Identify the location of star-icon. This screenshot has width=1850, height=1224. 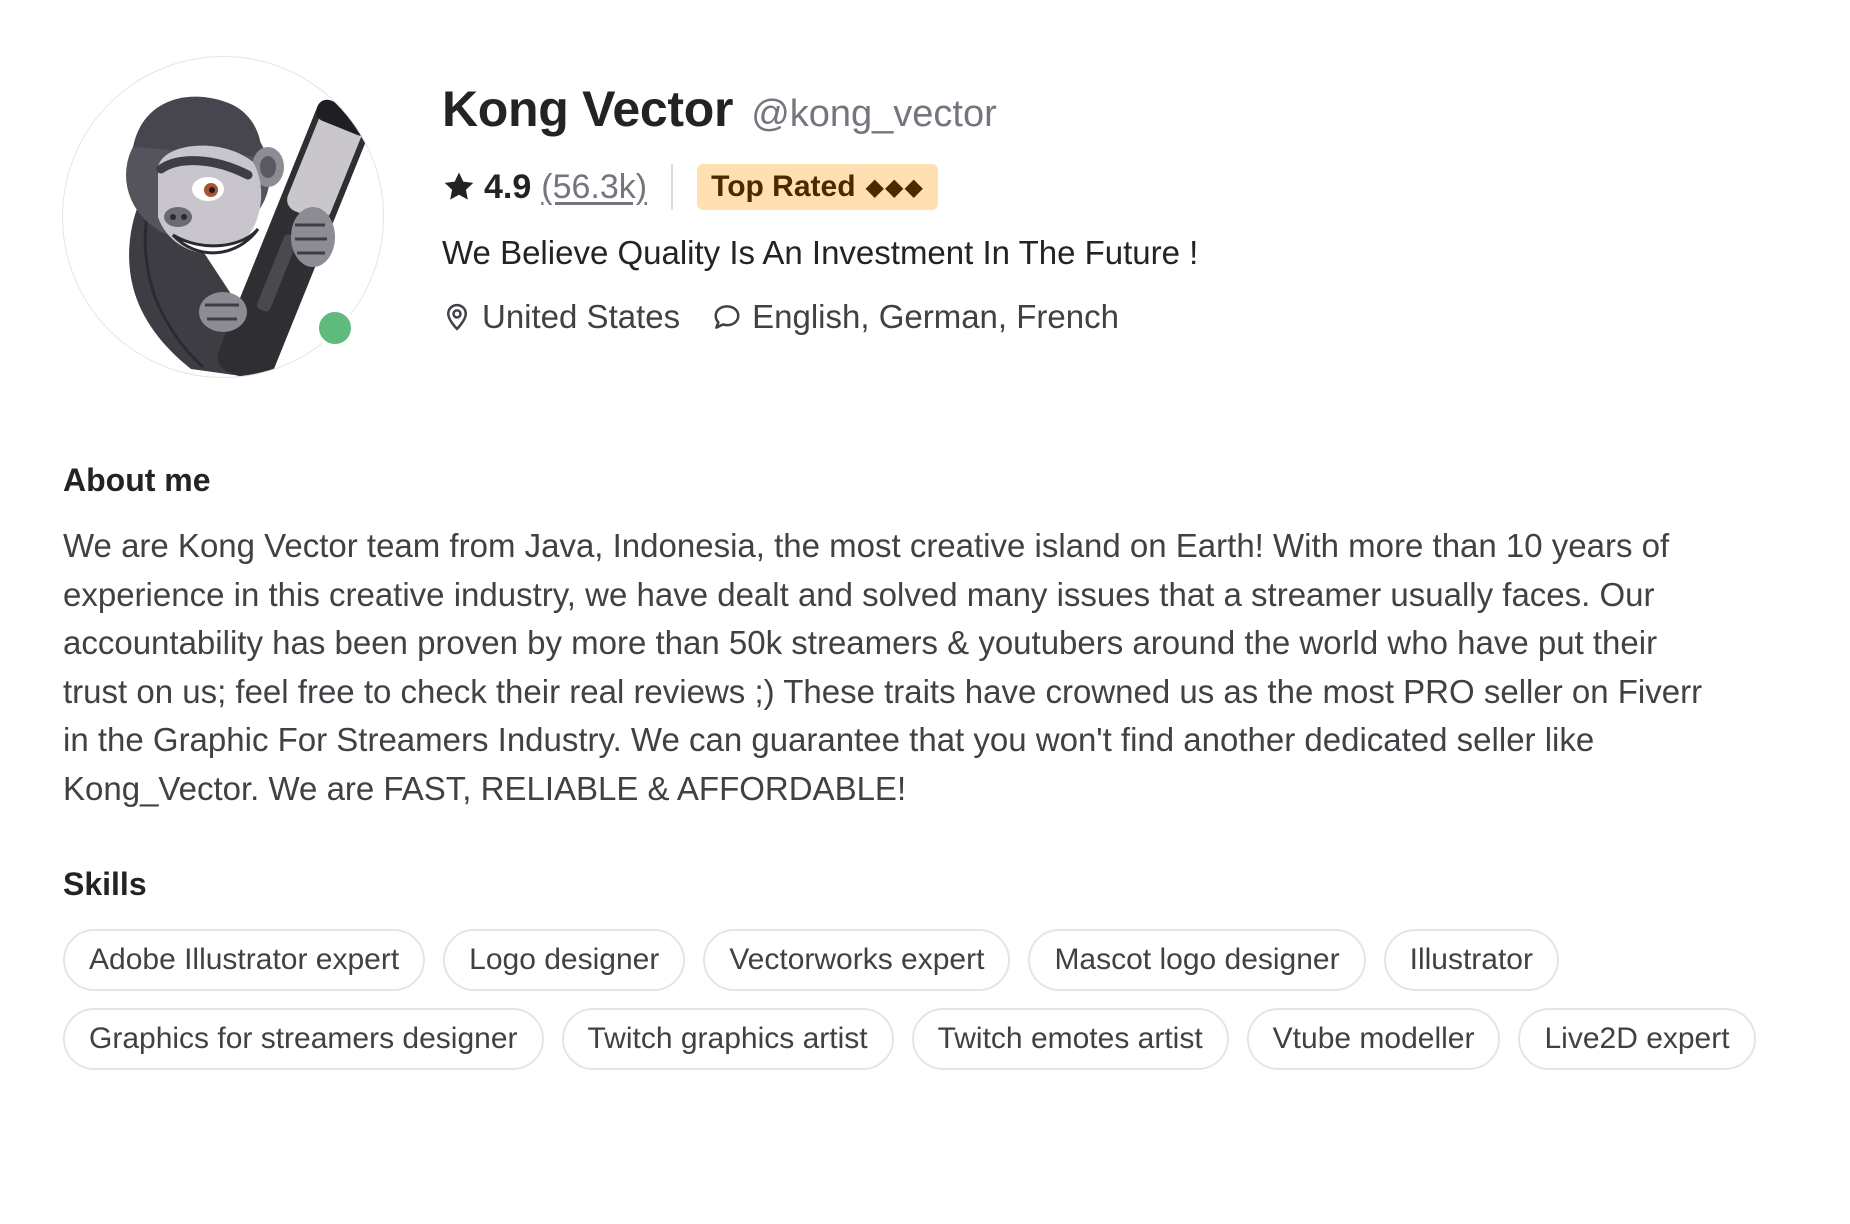
(459, 186).